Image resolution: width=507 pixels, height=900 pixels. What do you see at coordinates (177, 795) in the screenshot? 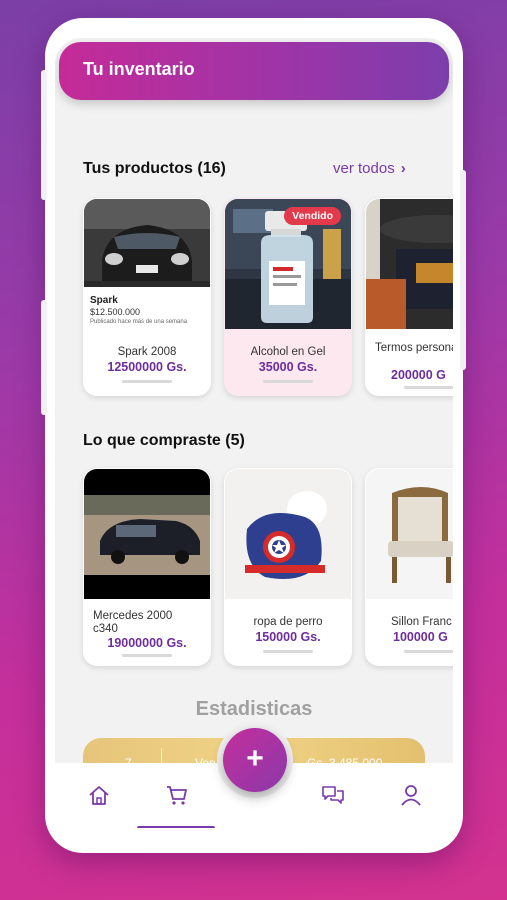
I see `cart-icon` at bounding box center [177, 795].